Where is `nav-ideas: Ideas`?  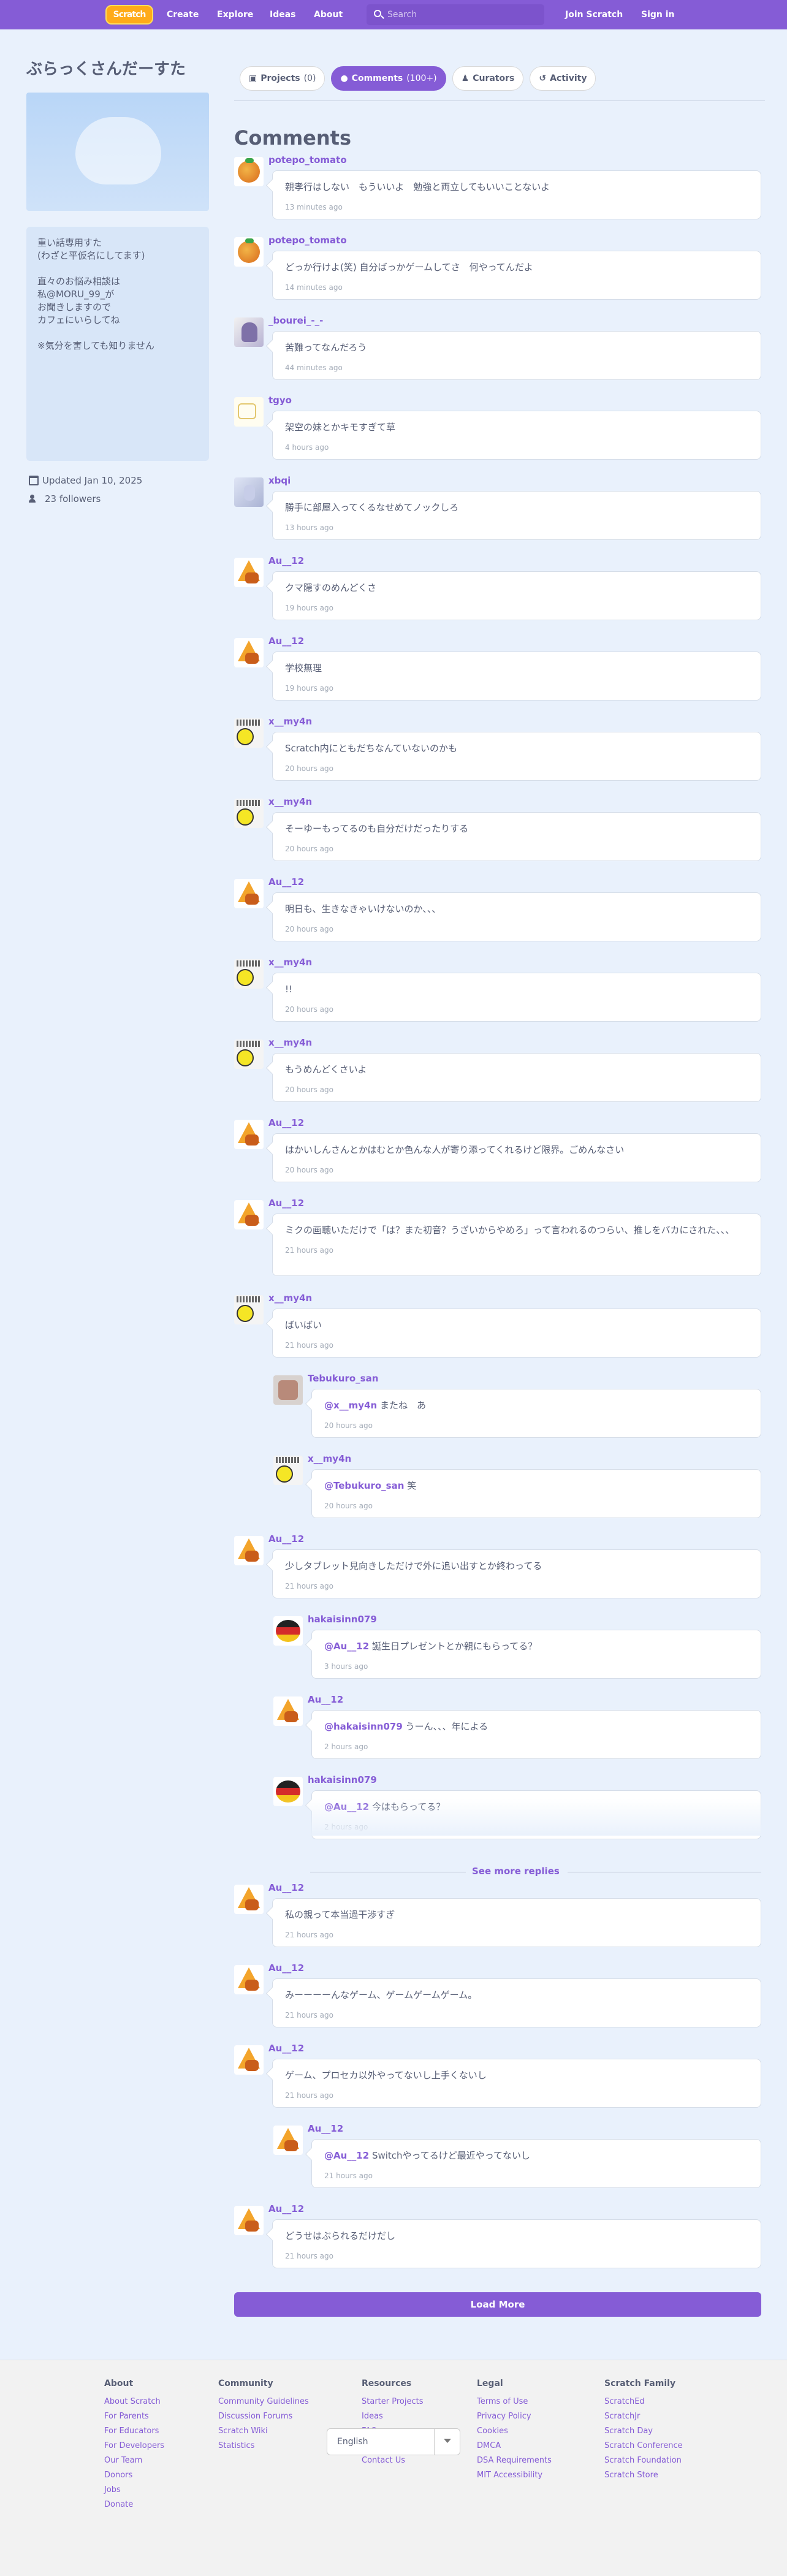 nav-ideas: Ideas is located at coordinates (283, 14).